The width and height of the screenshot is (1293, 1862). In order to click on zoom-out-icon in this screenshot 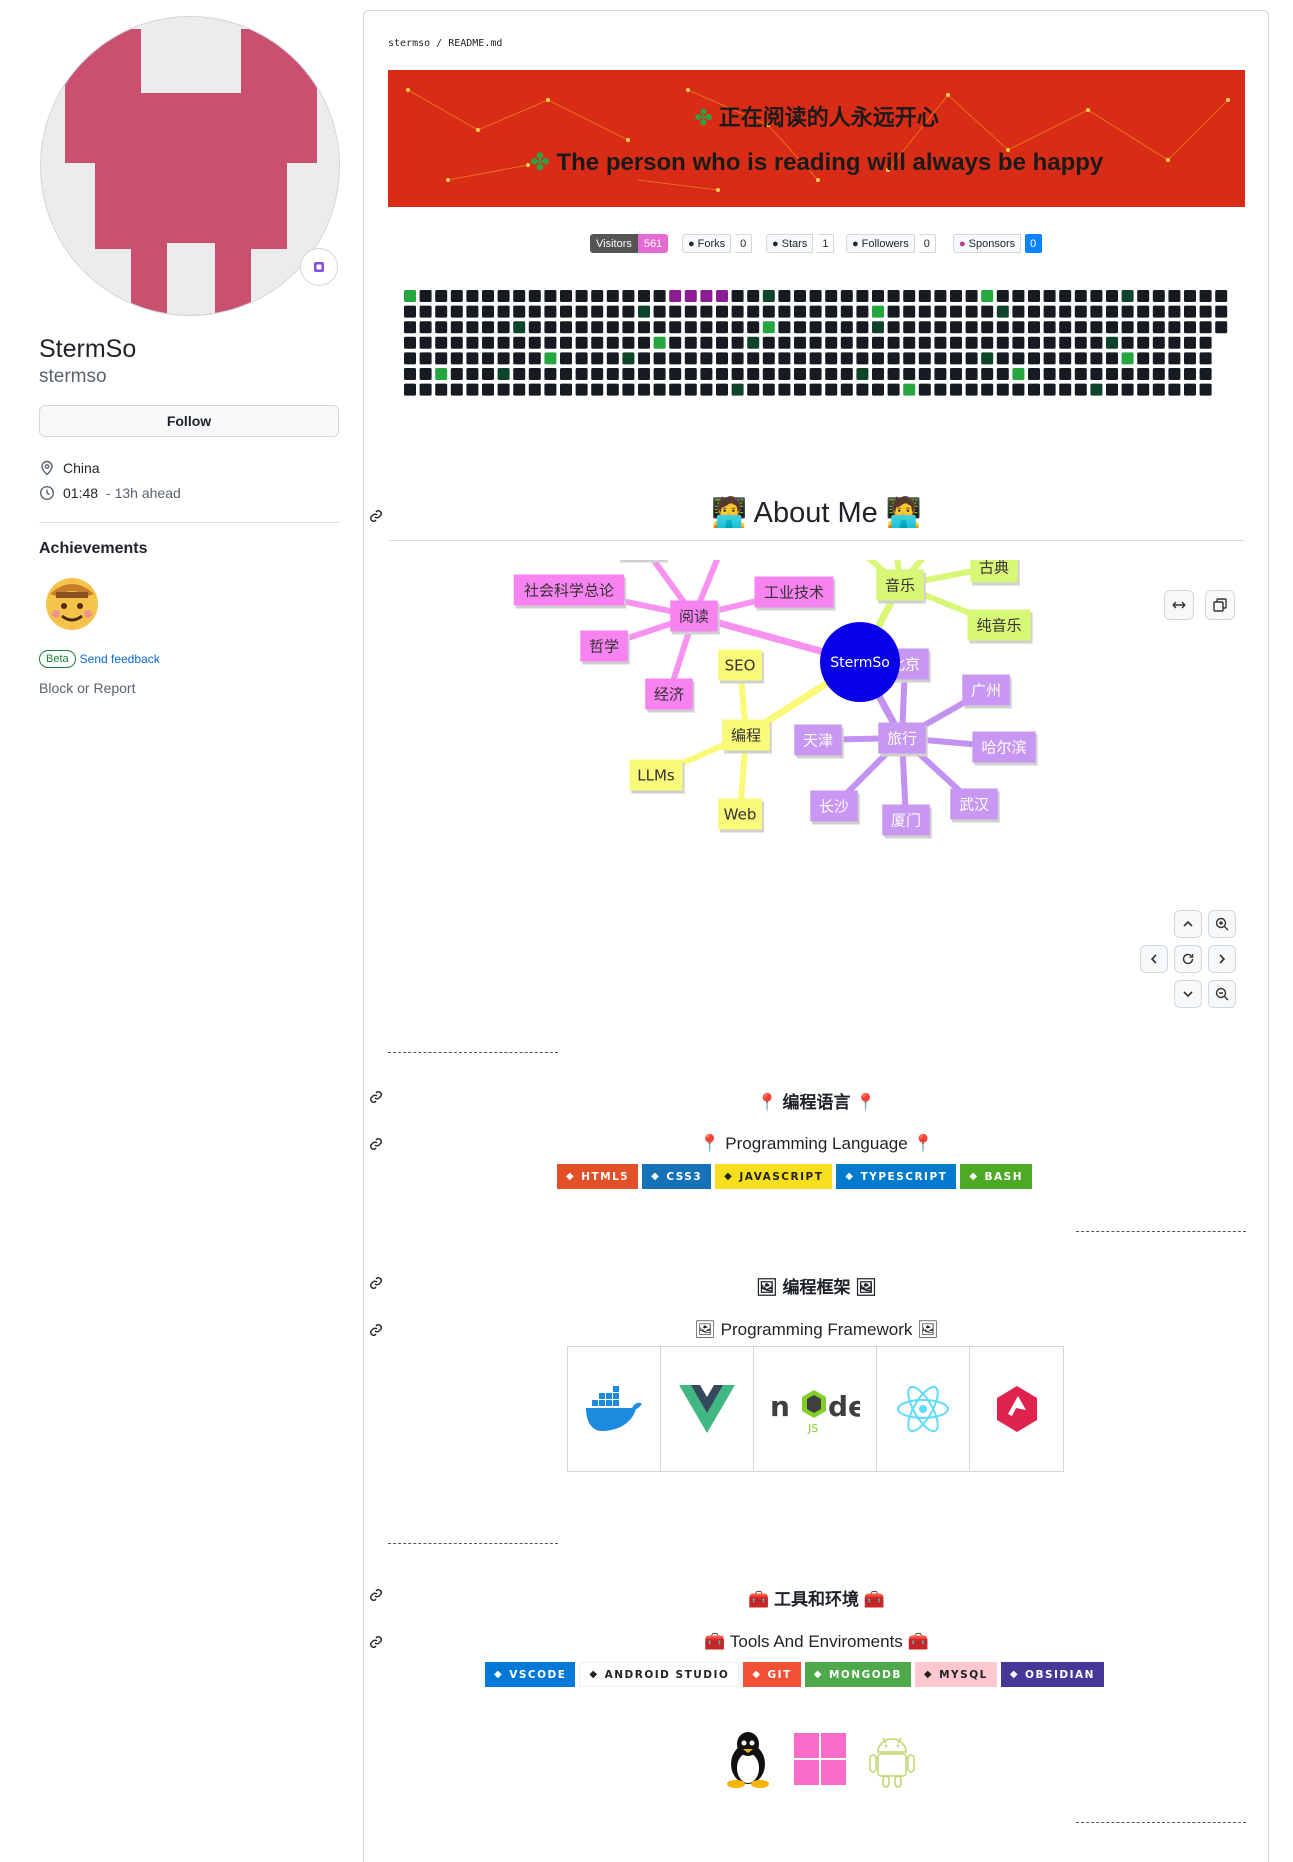, I will do `click(1222, 994)`.